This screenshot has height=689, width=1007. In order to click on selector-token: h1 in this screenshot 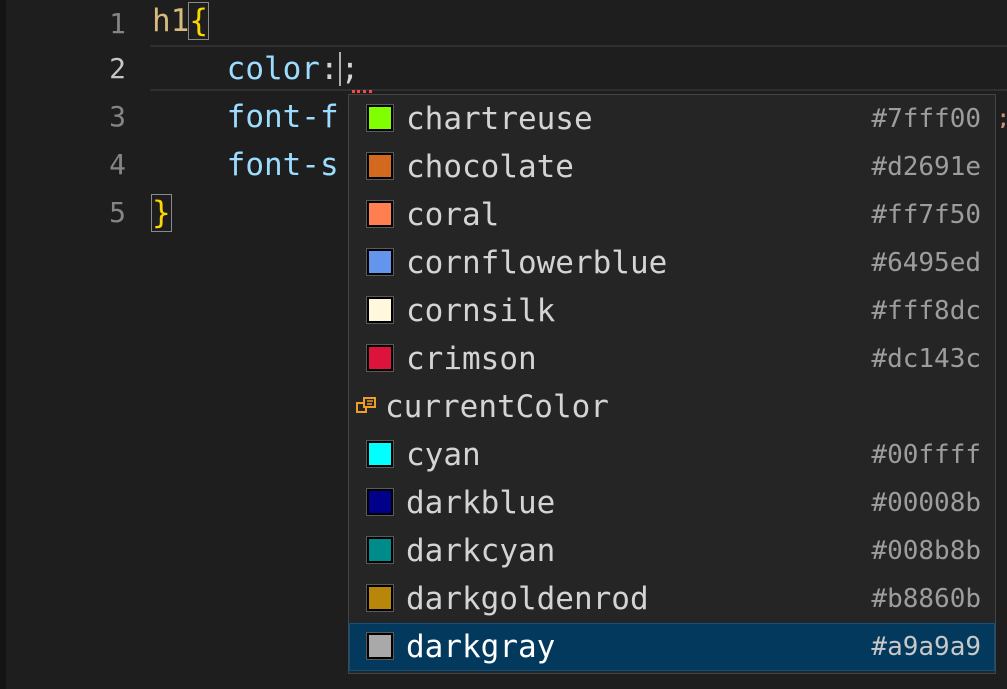, I will do `click(171, 21)`.